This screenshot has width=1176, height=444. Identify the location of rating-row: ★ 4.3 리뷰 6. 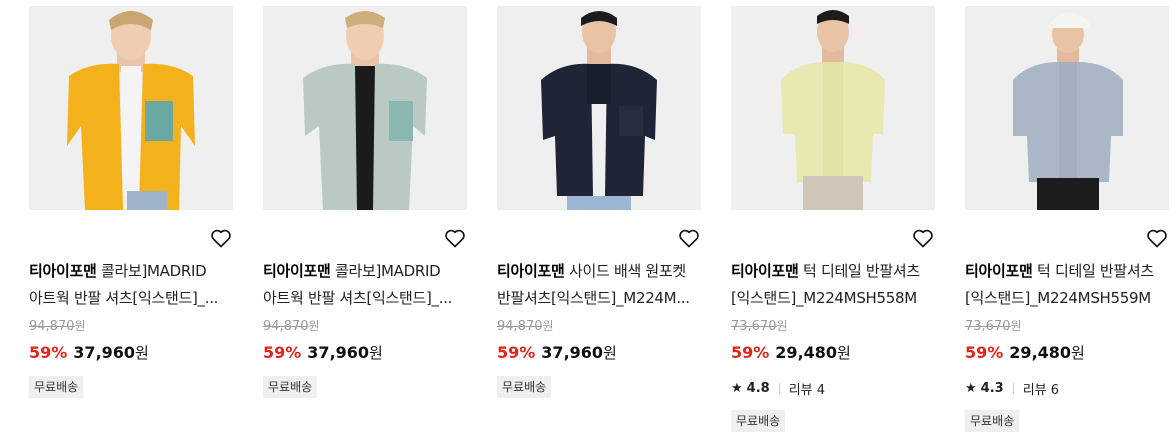
(1012, 388).